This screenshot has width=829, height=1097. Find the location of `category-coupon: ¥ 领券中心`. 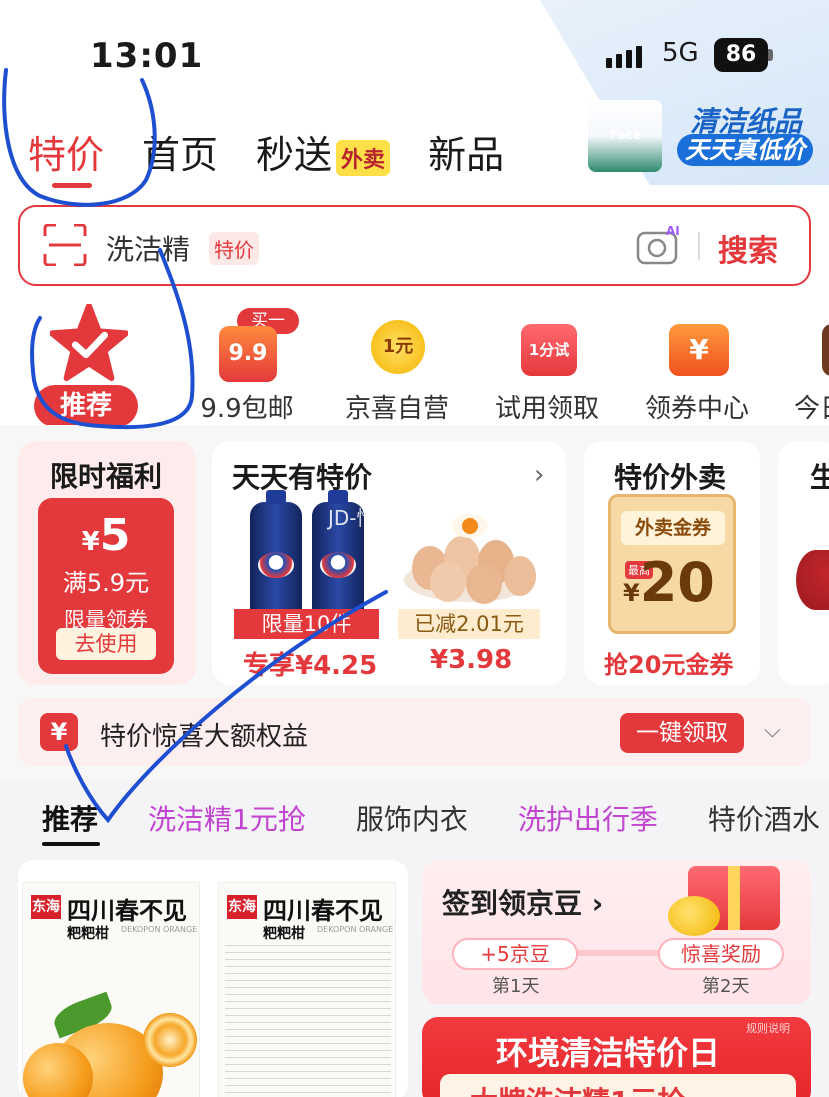

category-coupon: ¥ 领券中心 is located at coordinates (697, 362).